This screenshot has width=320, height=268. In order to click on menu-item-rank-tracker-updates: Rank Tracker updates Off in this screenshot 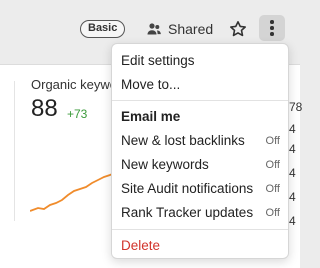, I will do `click(200, 213)`.